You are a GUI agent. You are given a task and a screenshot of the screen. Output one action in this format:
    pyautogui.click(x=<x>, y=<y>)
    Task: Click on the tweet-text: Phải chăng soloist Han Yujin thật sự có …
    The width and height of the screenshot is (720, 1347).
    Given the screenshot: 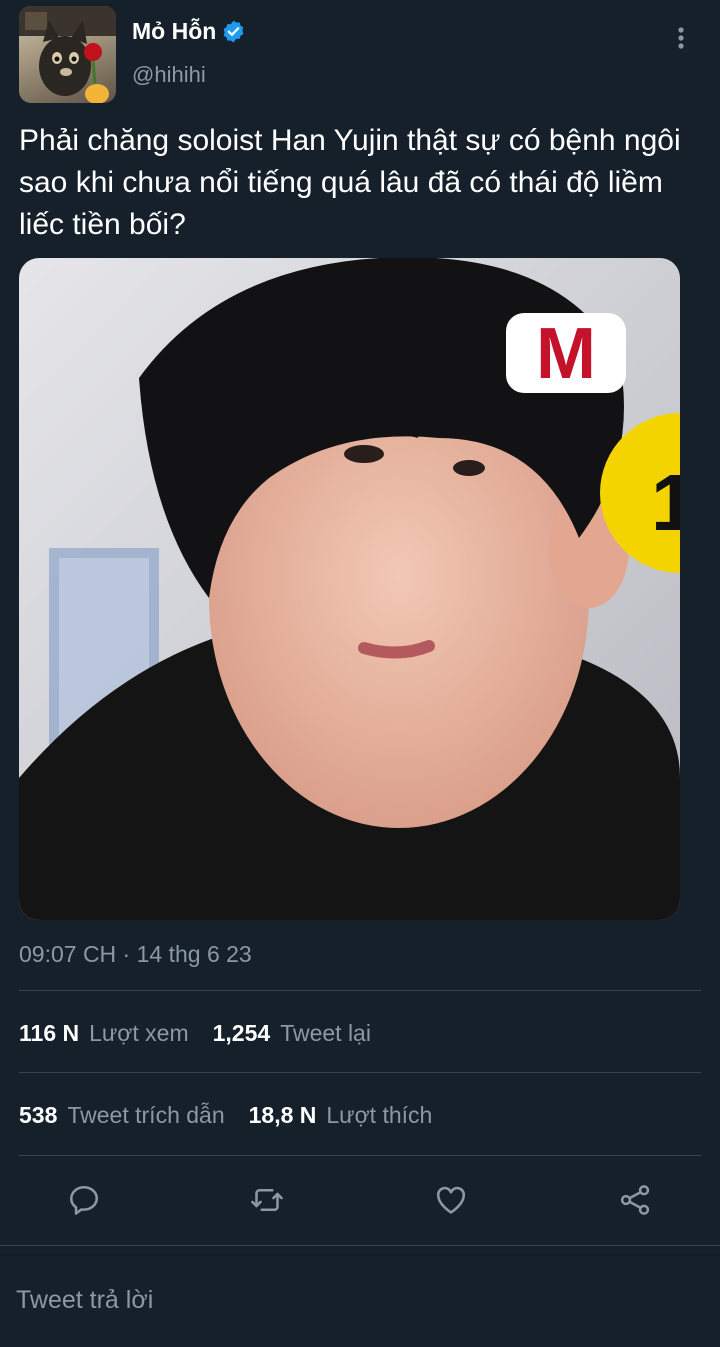 What is the action you would take?
    pyautogui.click(x=350, y=182)
    